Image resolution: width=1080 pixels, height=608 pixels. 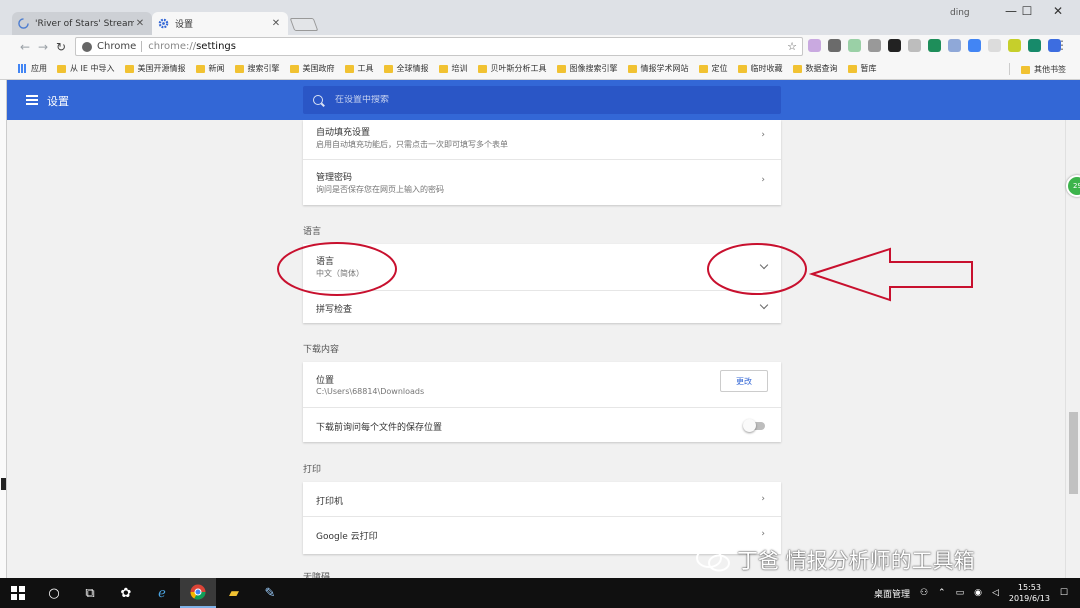 I want to click on bookmark-folder: 从 IE 中导入, so click(x=86, y=68).